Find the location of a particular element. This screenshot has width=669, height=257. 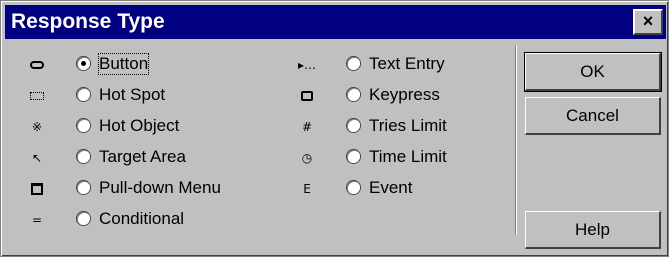

radio-hot-spot is located at coordinates (83, 94).